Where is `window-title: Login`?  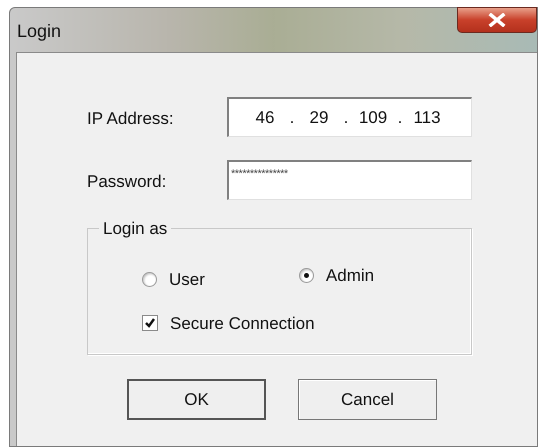
window-title: Login is located at coordinates (39, 31).